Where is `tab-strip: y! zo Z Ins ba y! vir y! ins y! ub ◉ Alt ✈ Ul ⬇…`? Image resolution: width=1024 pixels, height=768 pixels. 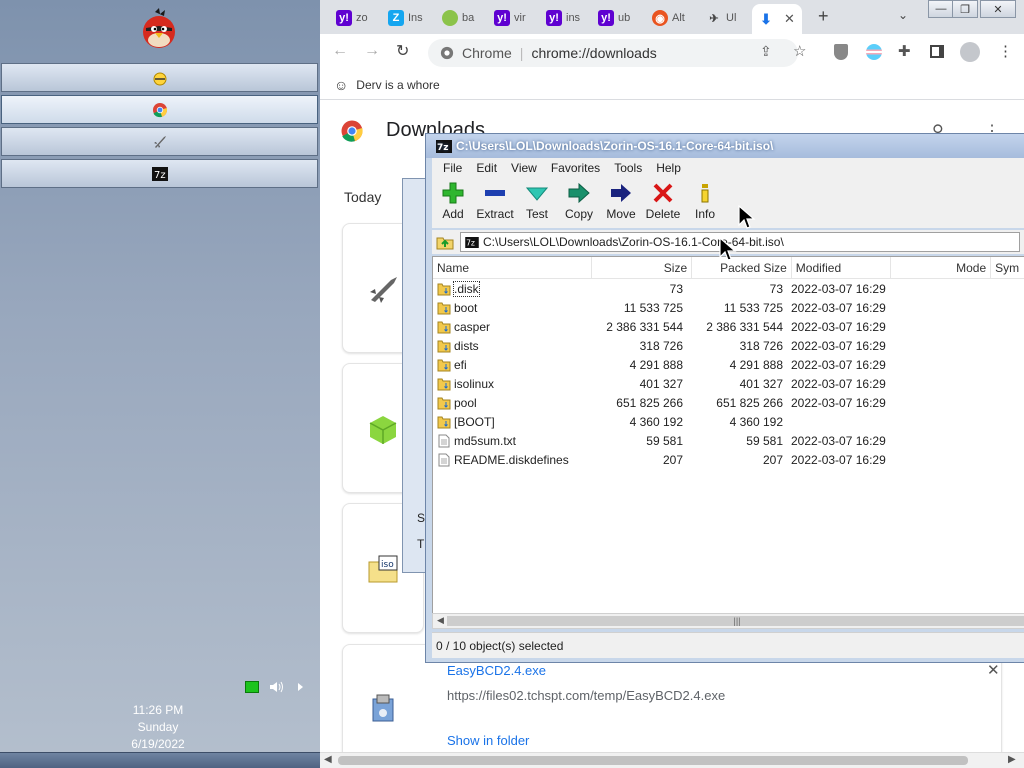 tab-strip: y! zo Z Ins ba y! vir y! ins y! ub ◉ Alt ✈ Ul ⬇… is located at coordinates (672, 17).